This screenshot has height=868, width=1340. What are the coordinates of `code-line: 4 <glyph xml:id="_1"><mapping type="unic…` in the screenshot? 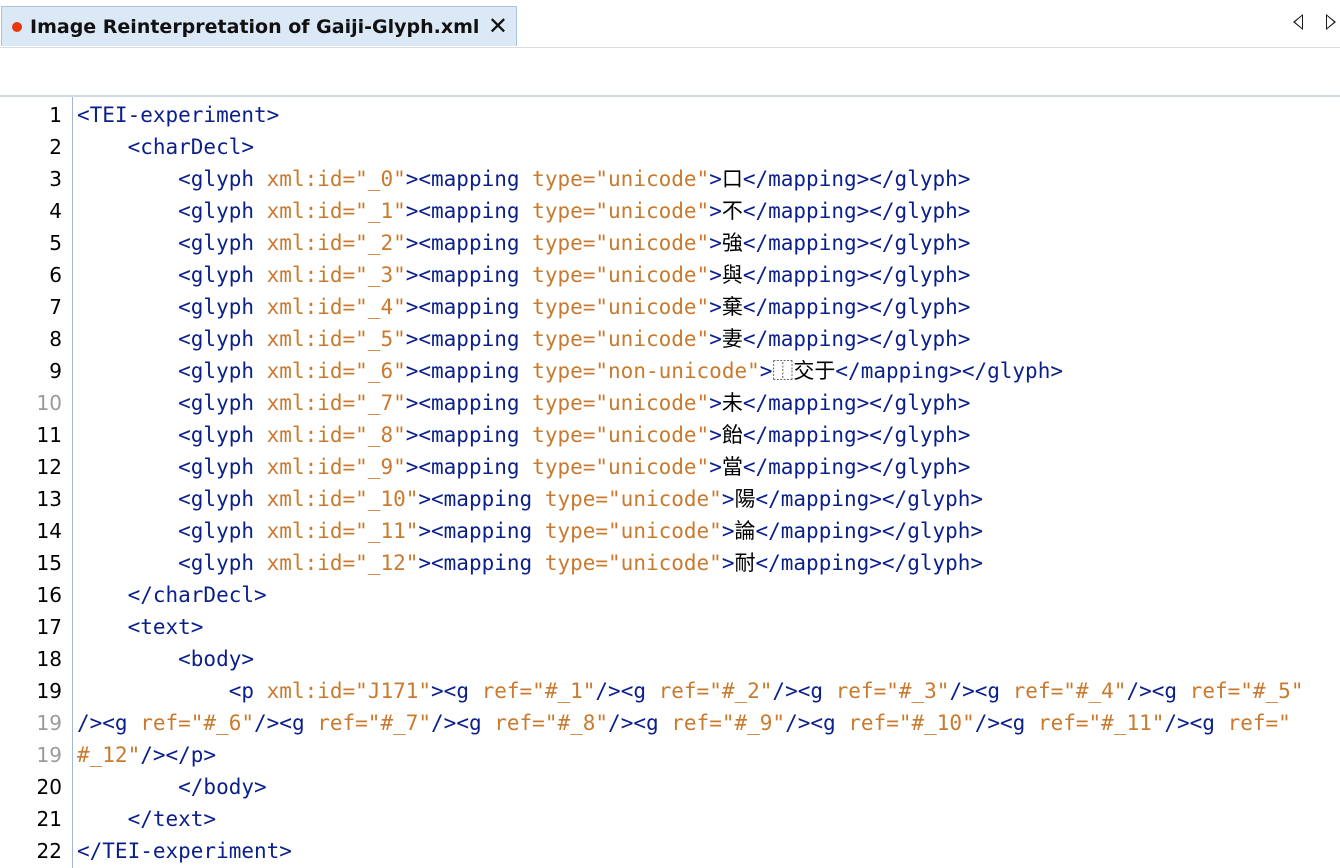 It's located at (670, 211).